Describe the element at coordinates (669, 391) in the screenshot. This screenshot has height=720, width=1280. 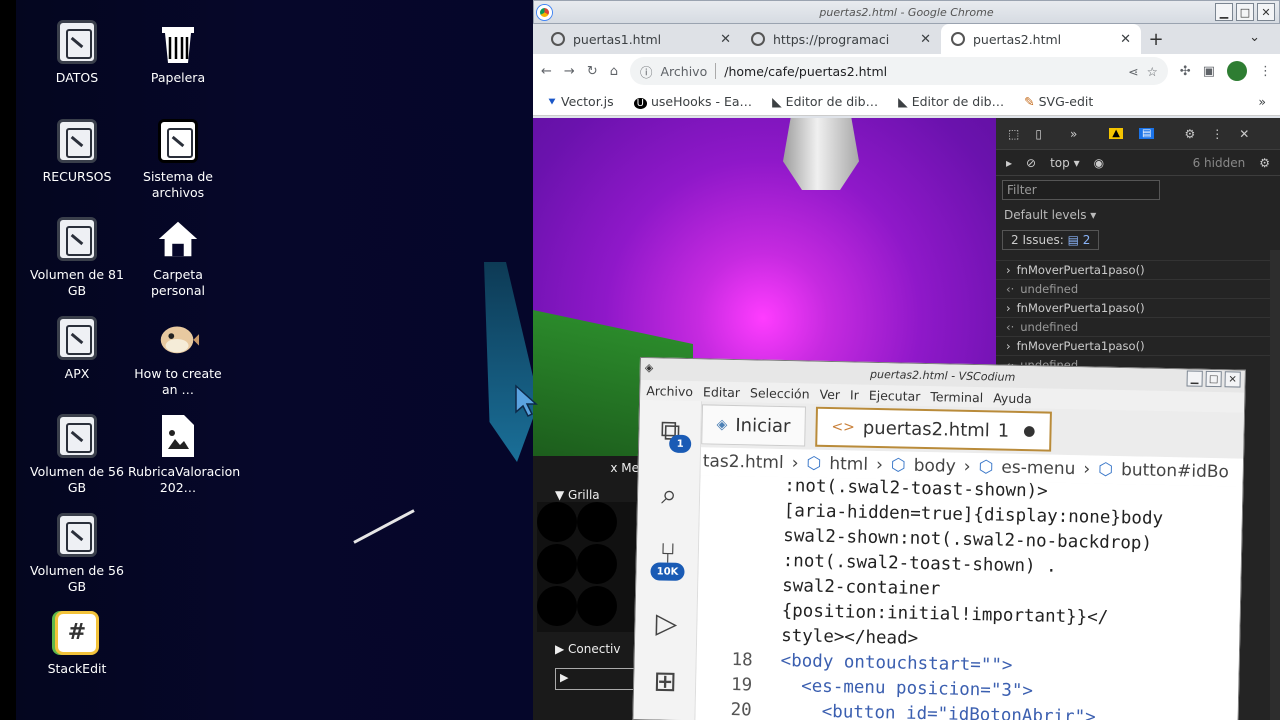
I see `menu-archivo: Archivo` at that location.